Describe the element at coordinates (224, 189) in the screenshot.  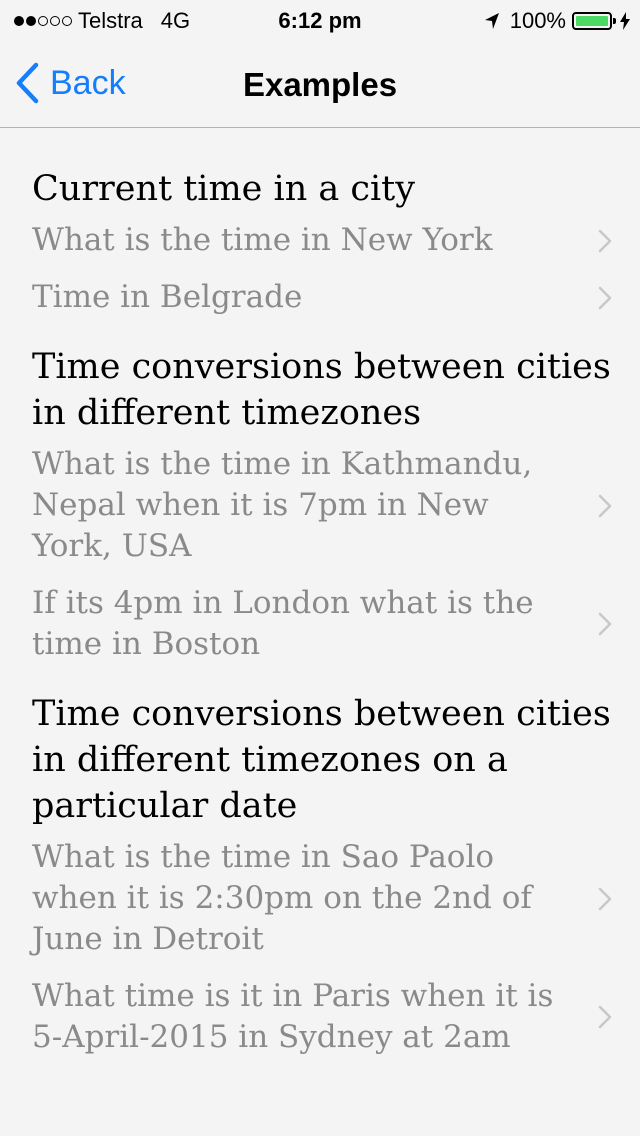
I see `section-heading: Current time in a city` at that location.